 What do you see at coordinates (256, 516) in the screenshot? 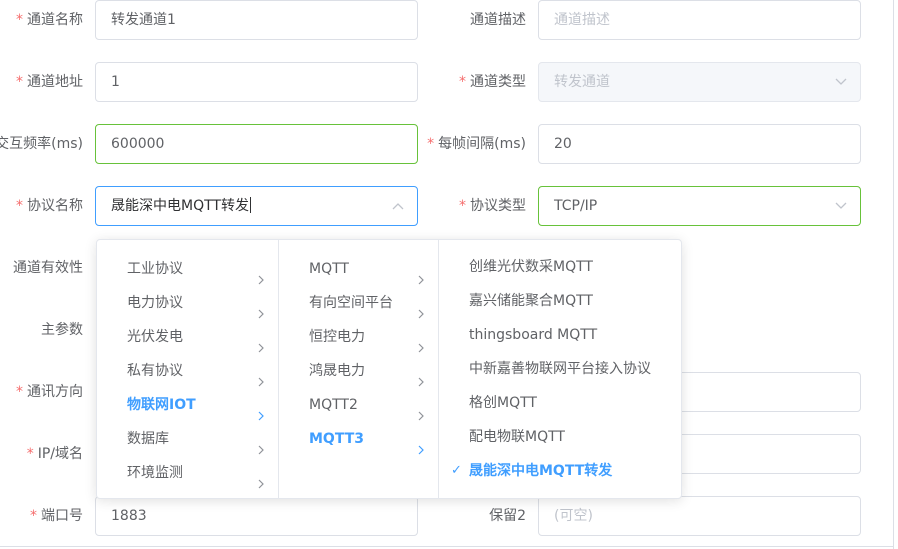
I see `port-input: 1883` at bounding box center [256, 516].